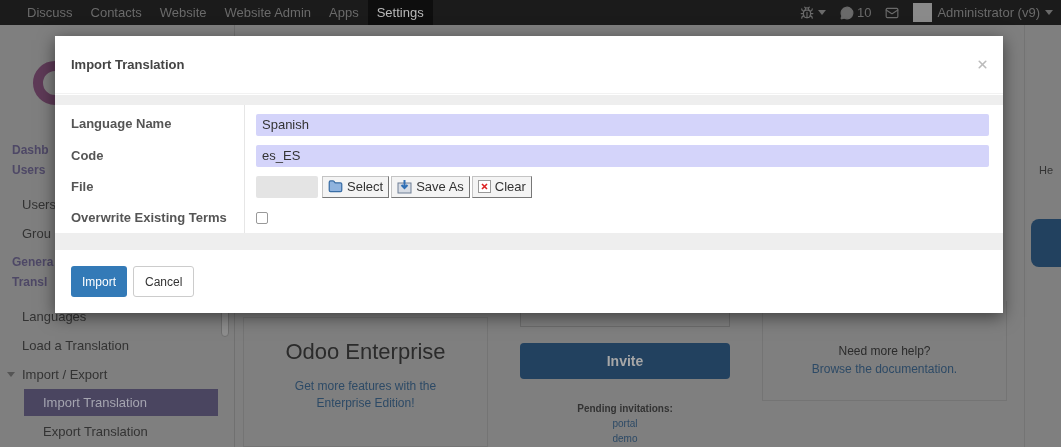 This screenshot has height=447, width=1061. I want to click on field-label: Language Name, so click(121, 123).